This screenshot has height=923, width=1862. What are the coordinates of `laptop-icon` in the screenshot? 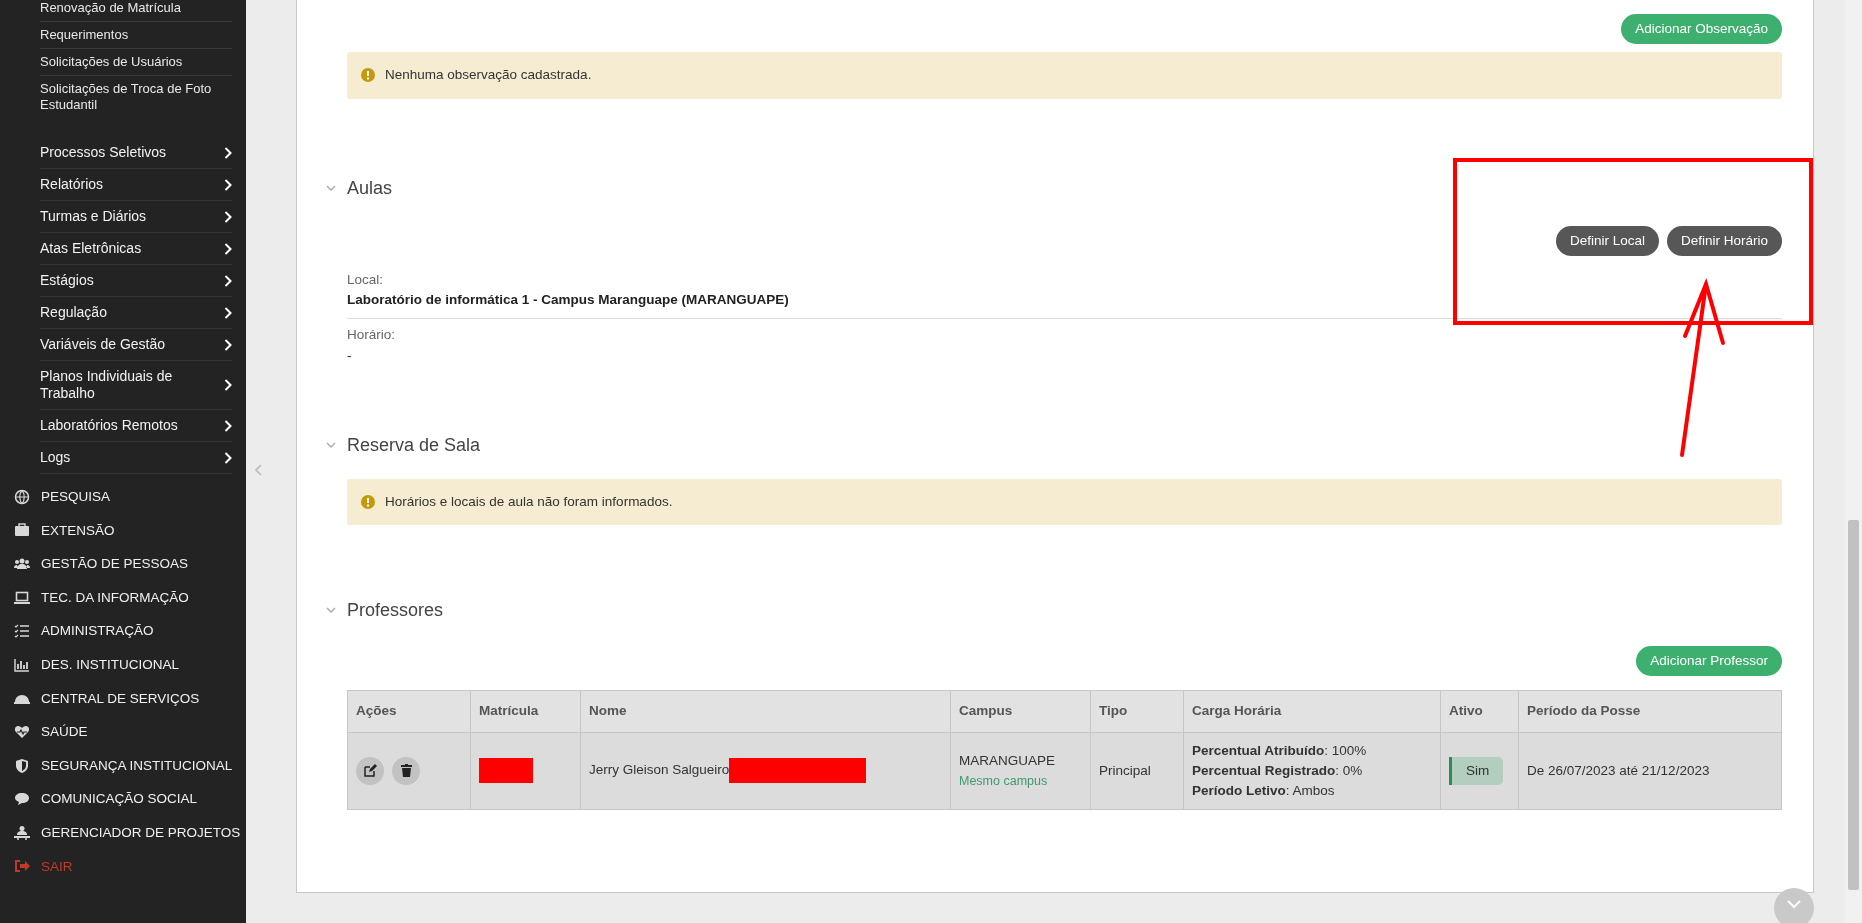 It's located at (22, 597).